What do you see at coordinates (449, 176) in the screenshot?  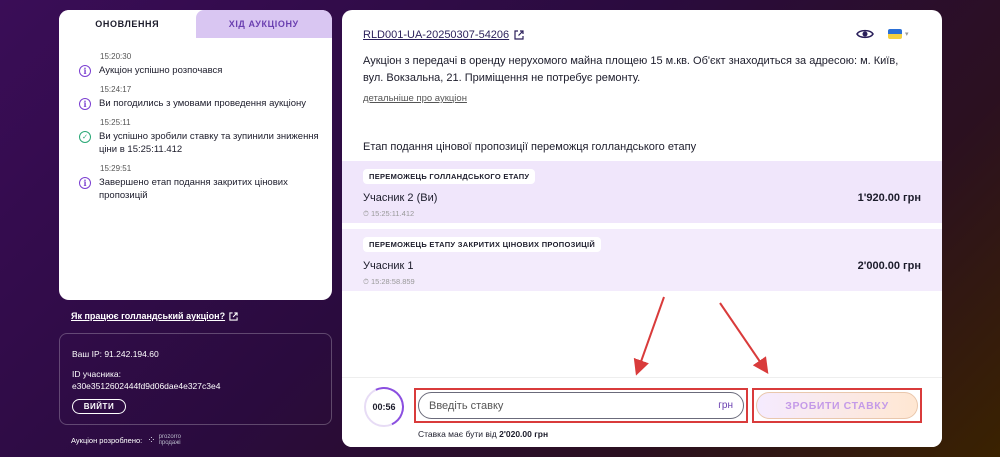 I see `winner-tag: ПЕРЕМОЖЕЦЬ ГОЛЛАНДСЬКОГО ЕТАПУ` at bounding box center [449, 176].